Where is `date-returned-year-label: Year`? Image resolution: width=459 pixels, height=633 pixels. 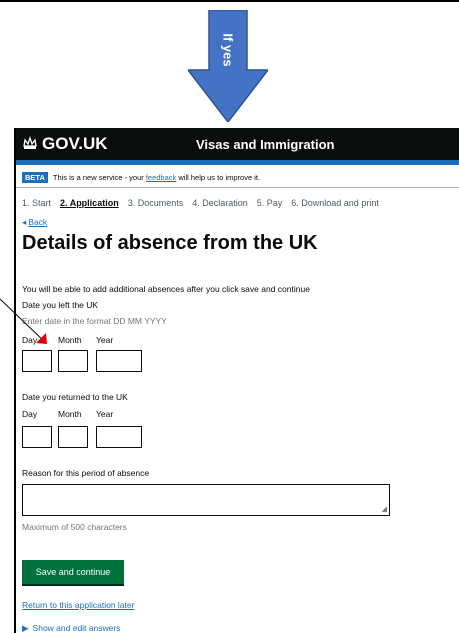
date-returned-year-label: Year is located at coordinates (105, 414).